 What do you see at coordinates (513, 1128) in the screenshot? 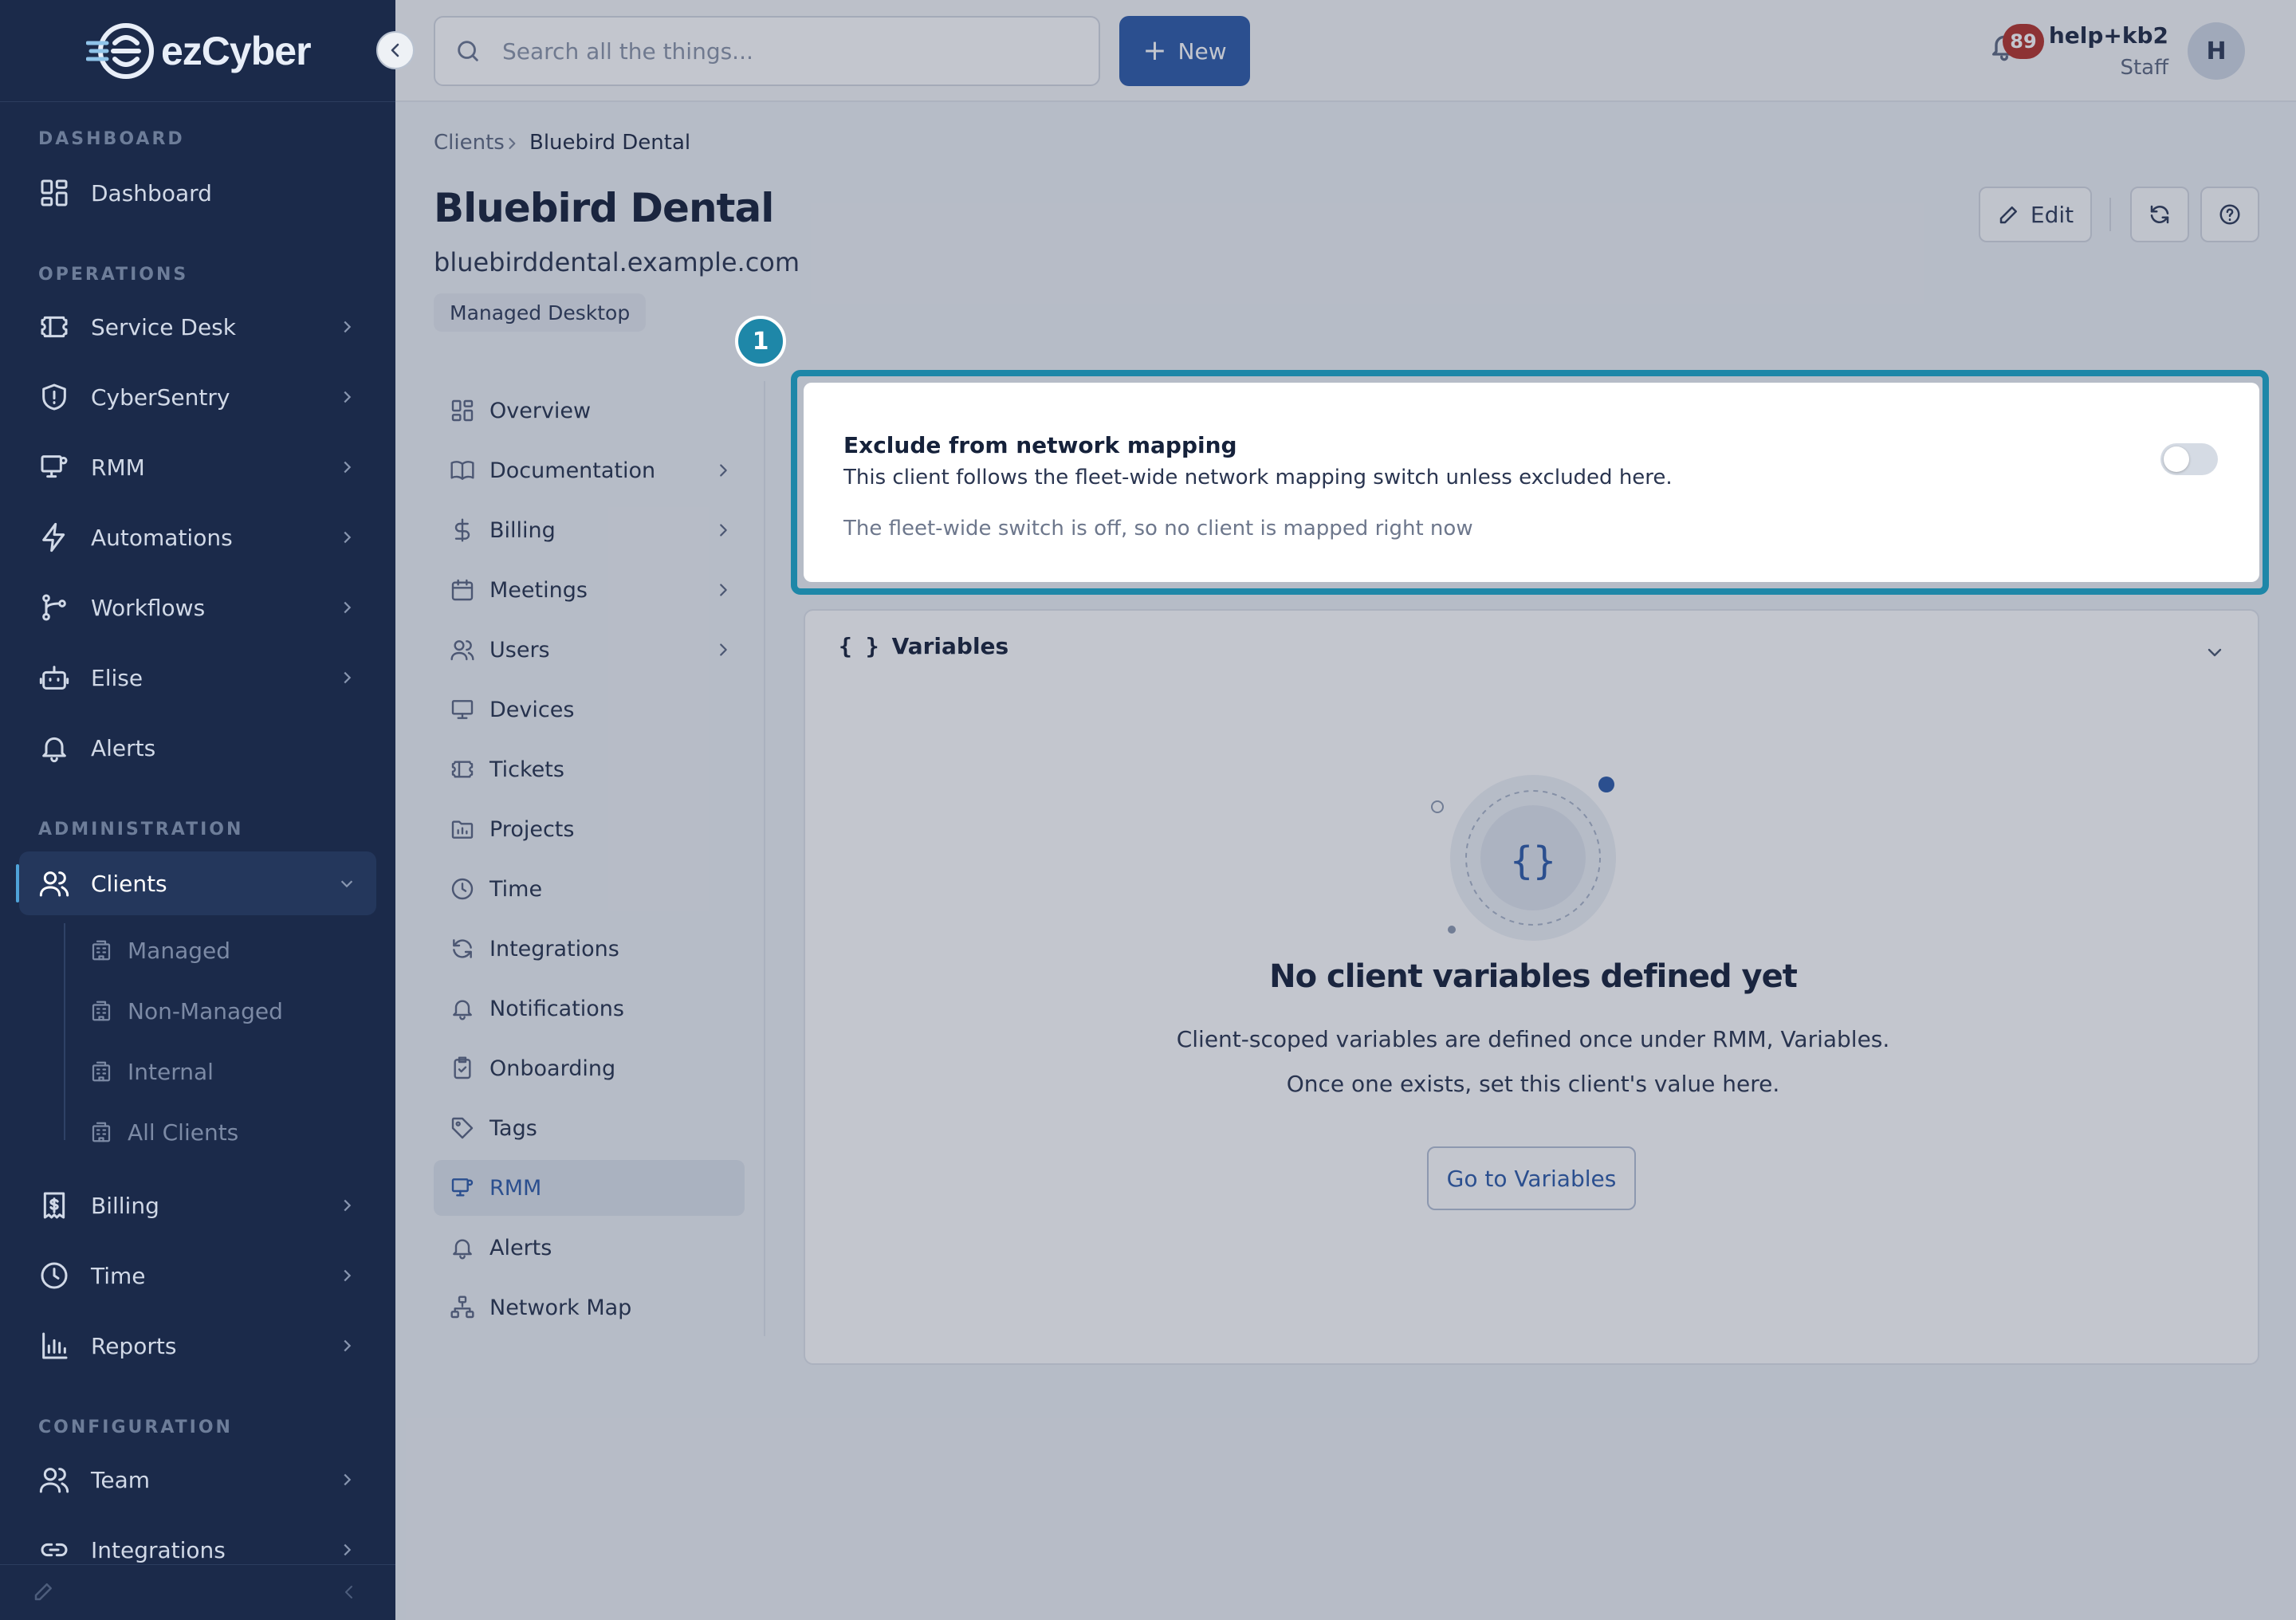
I see `tab-label: Tags` at bounding box center [513, 1128].